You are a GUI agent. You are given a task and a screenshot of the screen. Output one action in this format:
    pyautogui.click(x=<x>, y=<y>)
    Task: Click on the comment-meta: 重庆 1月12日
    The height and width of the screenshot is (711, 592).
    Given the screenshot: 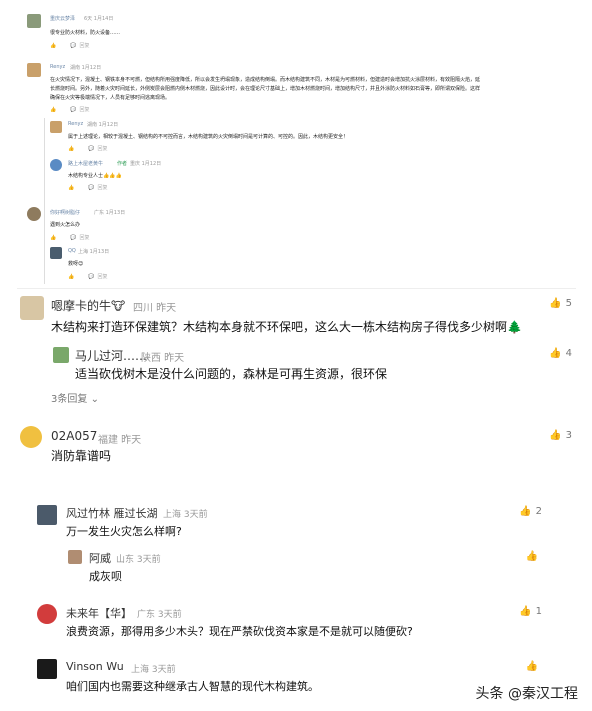 What is the action you would take?
    pyautogui.click(x=146, y=164)
    